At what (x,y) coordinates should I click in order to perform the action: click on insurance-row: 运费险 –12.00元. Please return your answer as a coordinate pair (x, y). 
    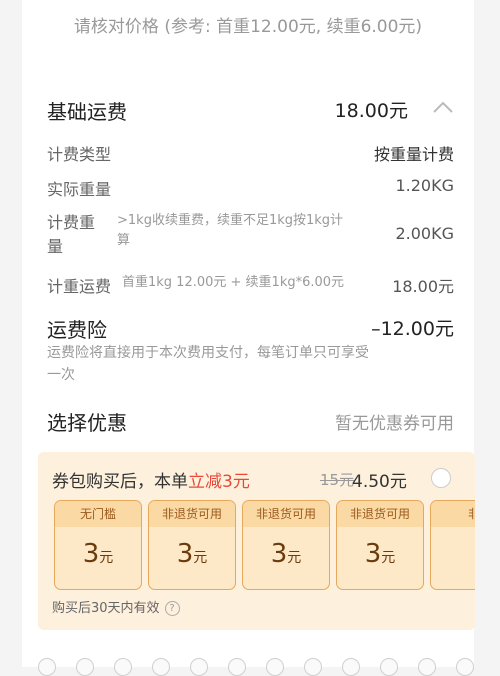
    Looking at the image, I should click on (250, 328).